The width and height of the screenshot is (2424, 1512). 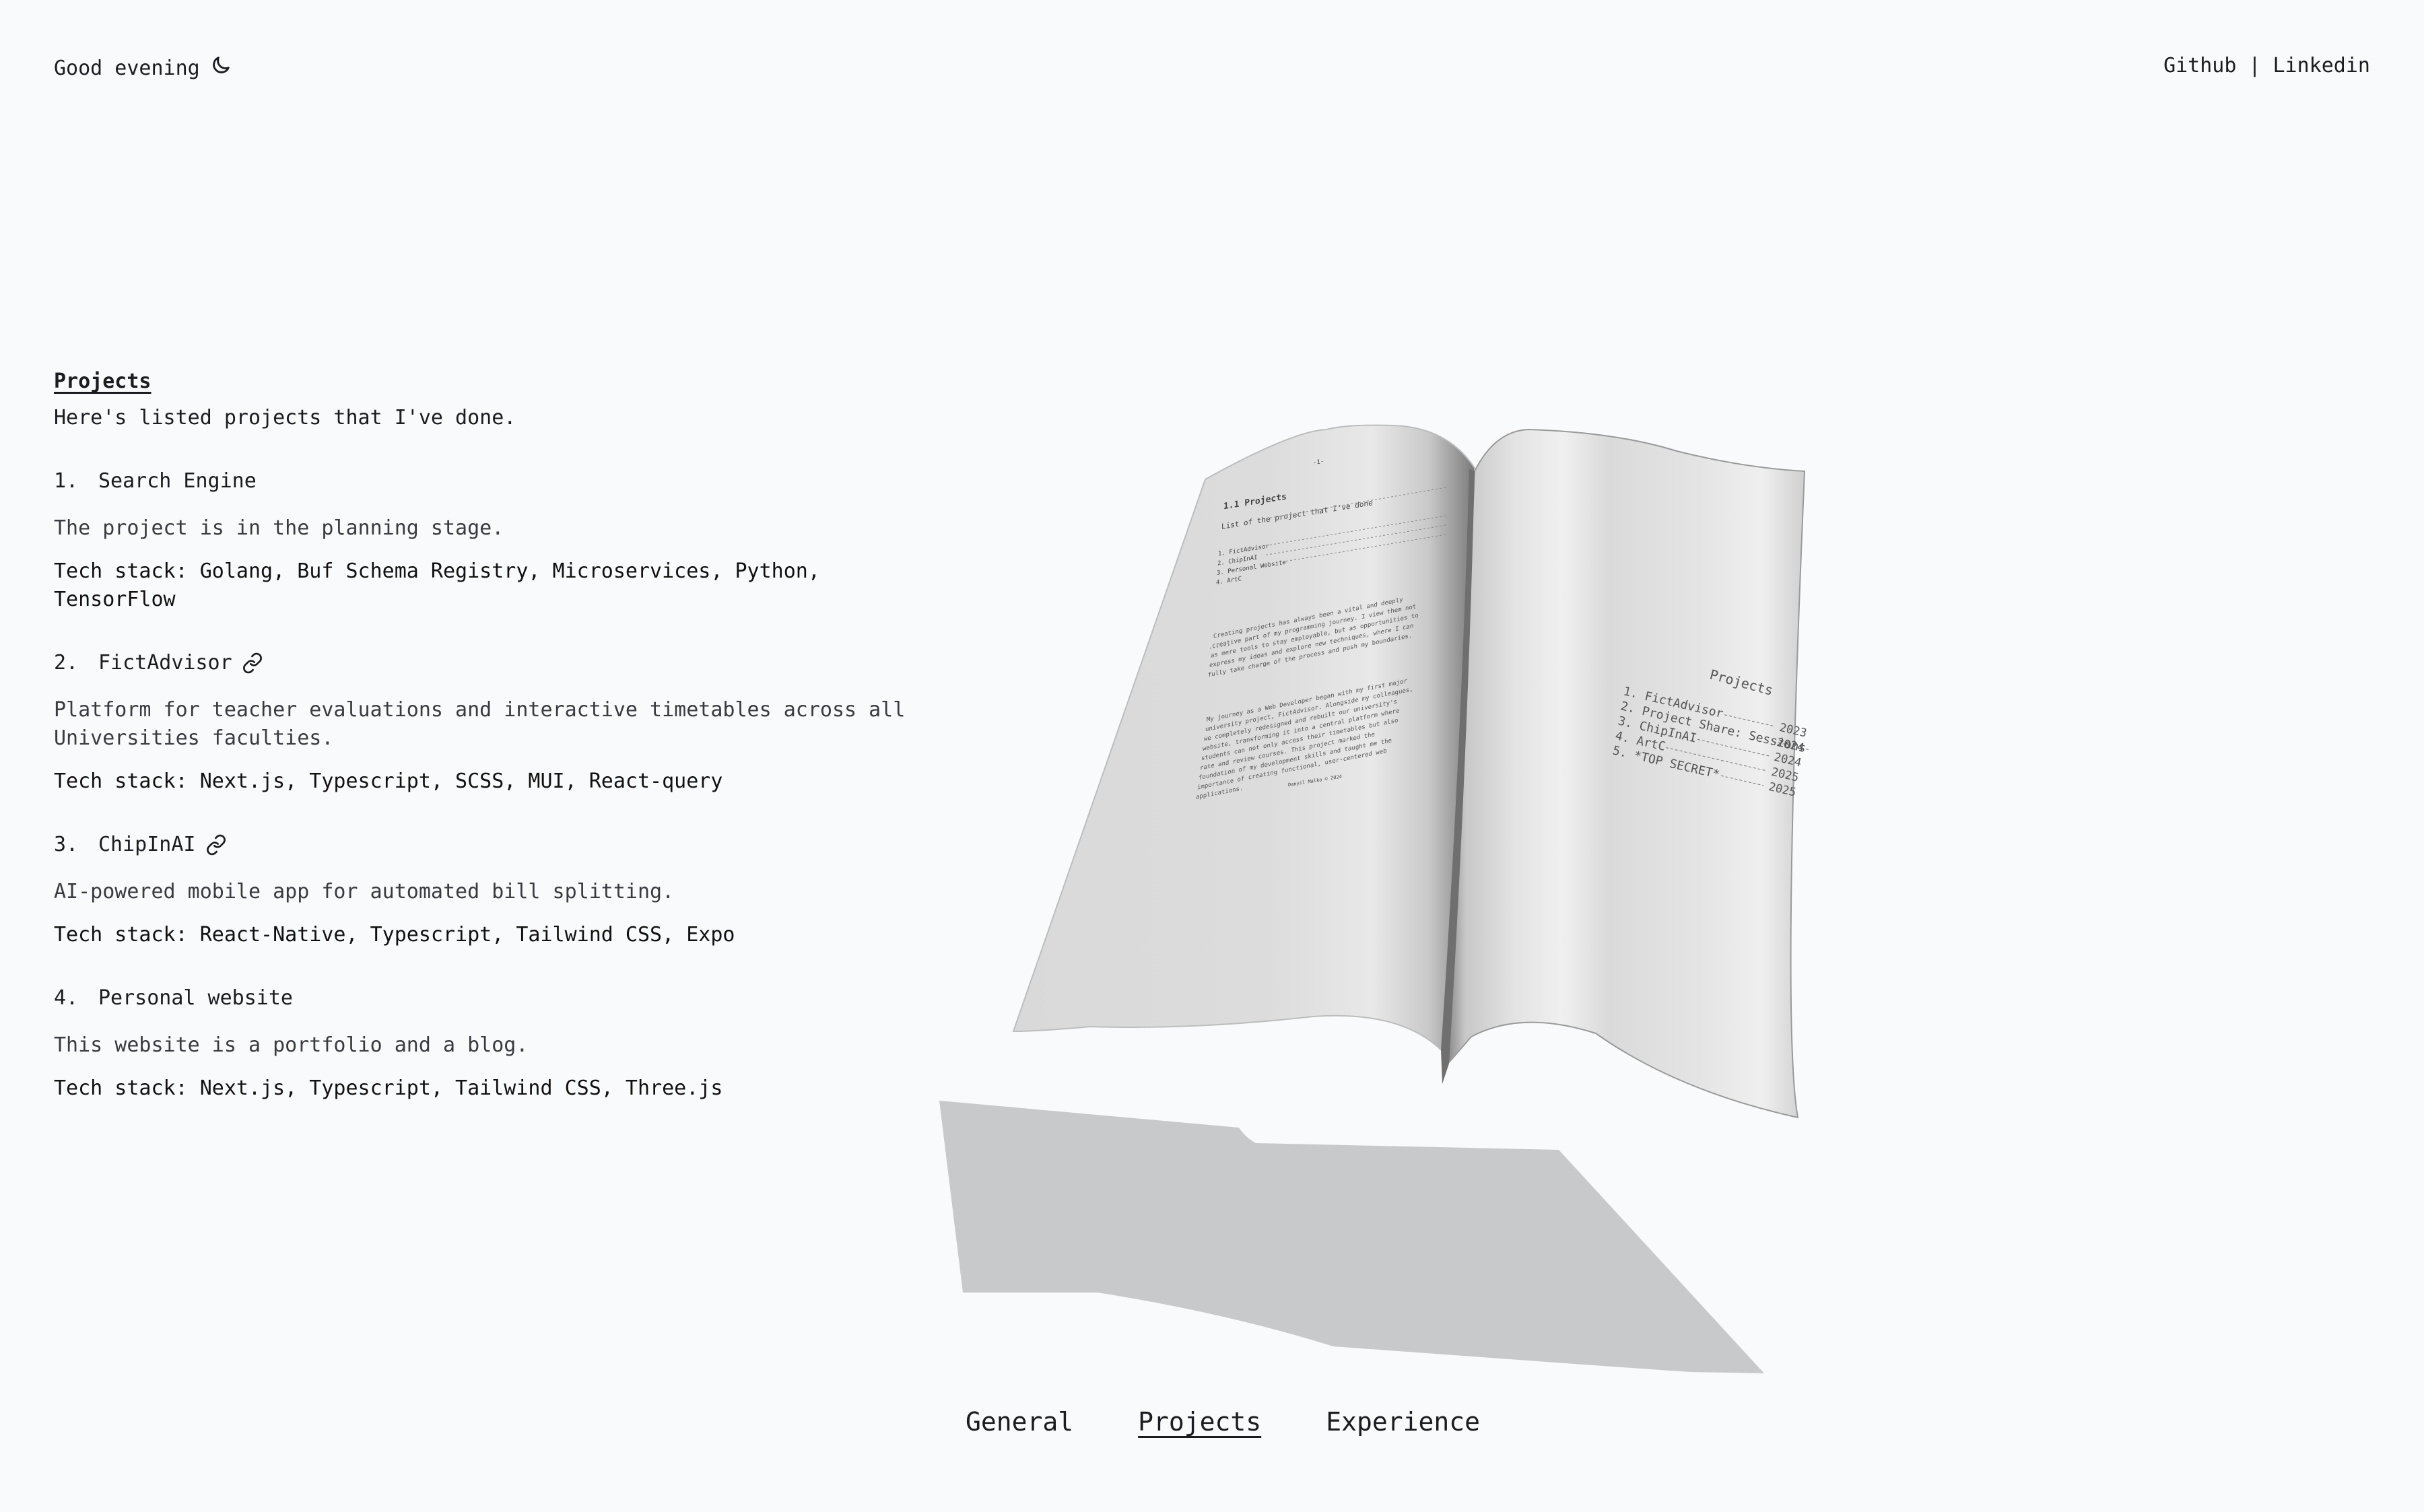 What do you see at coordinates (1626, 773) in the screenshot?
I see `book-right-page` at bounding box center [1626, 773].